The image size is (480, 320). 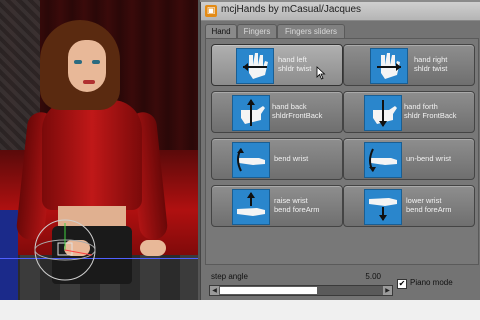 I want to click on wrist-bend-icon, so click(x=251, y=160).